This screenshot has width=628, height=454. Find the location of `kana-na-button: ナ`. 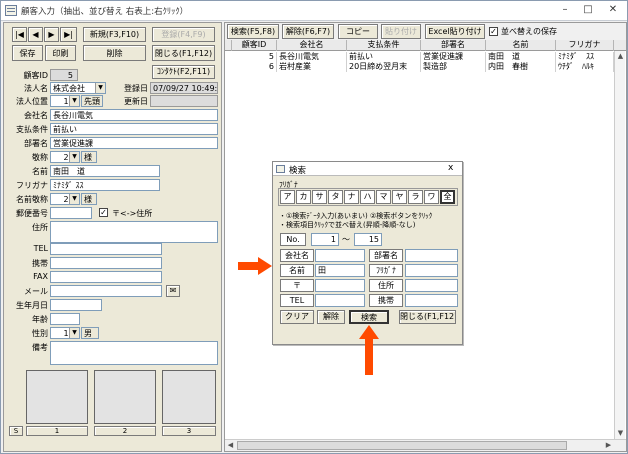

kana-na-button: ナ is located at coordinates (351, 197).